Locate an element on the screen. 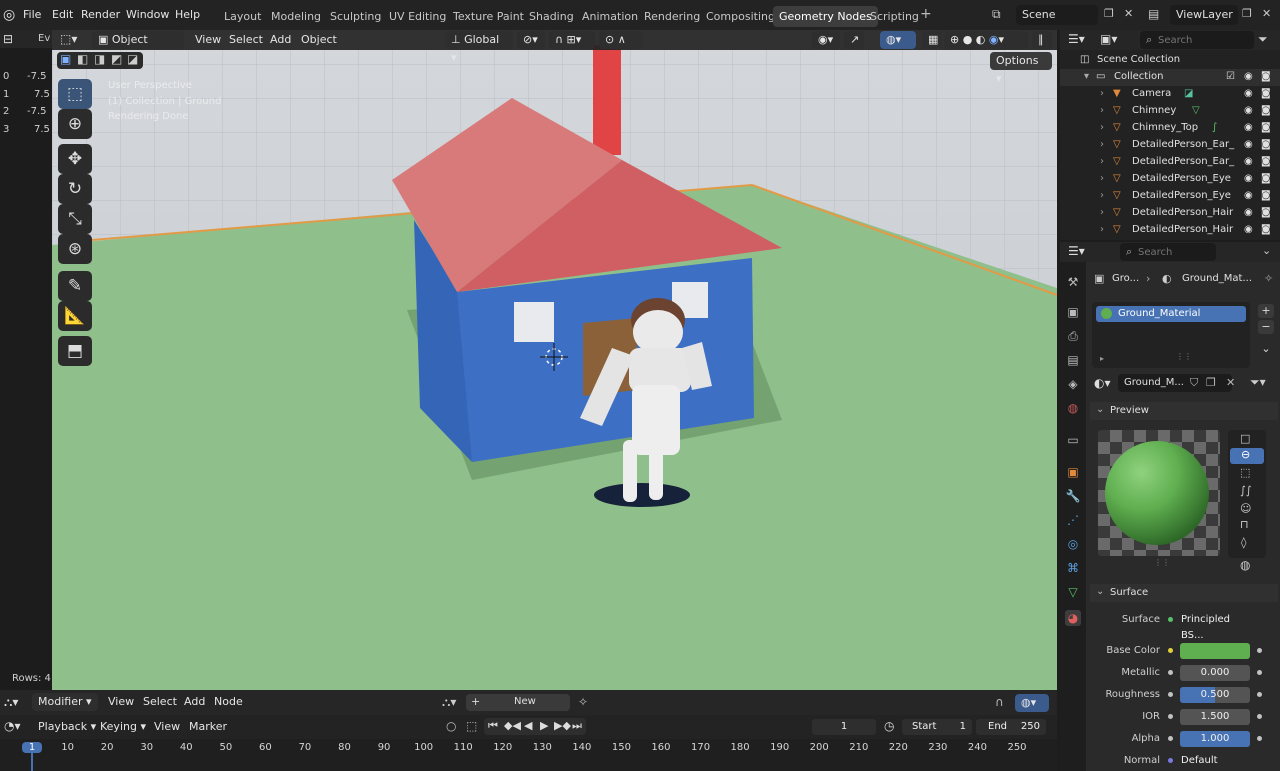  workspace-tab-texture-paint: Texture Paint is located at coordinates (488, 16).